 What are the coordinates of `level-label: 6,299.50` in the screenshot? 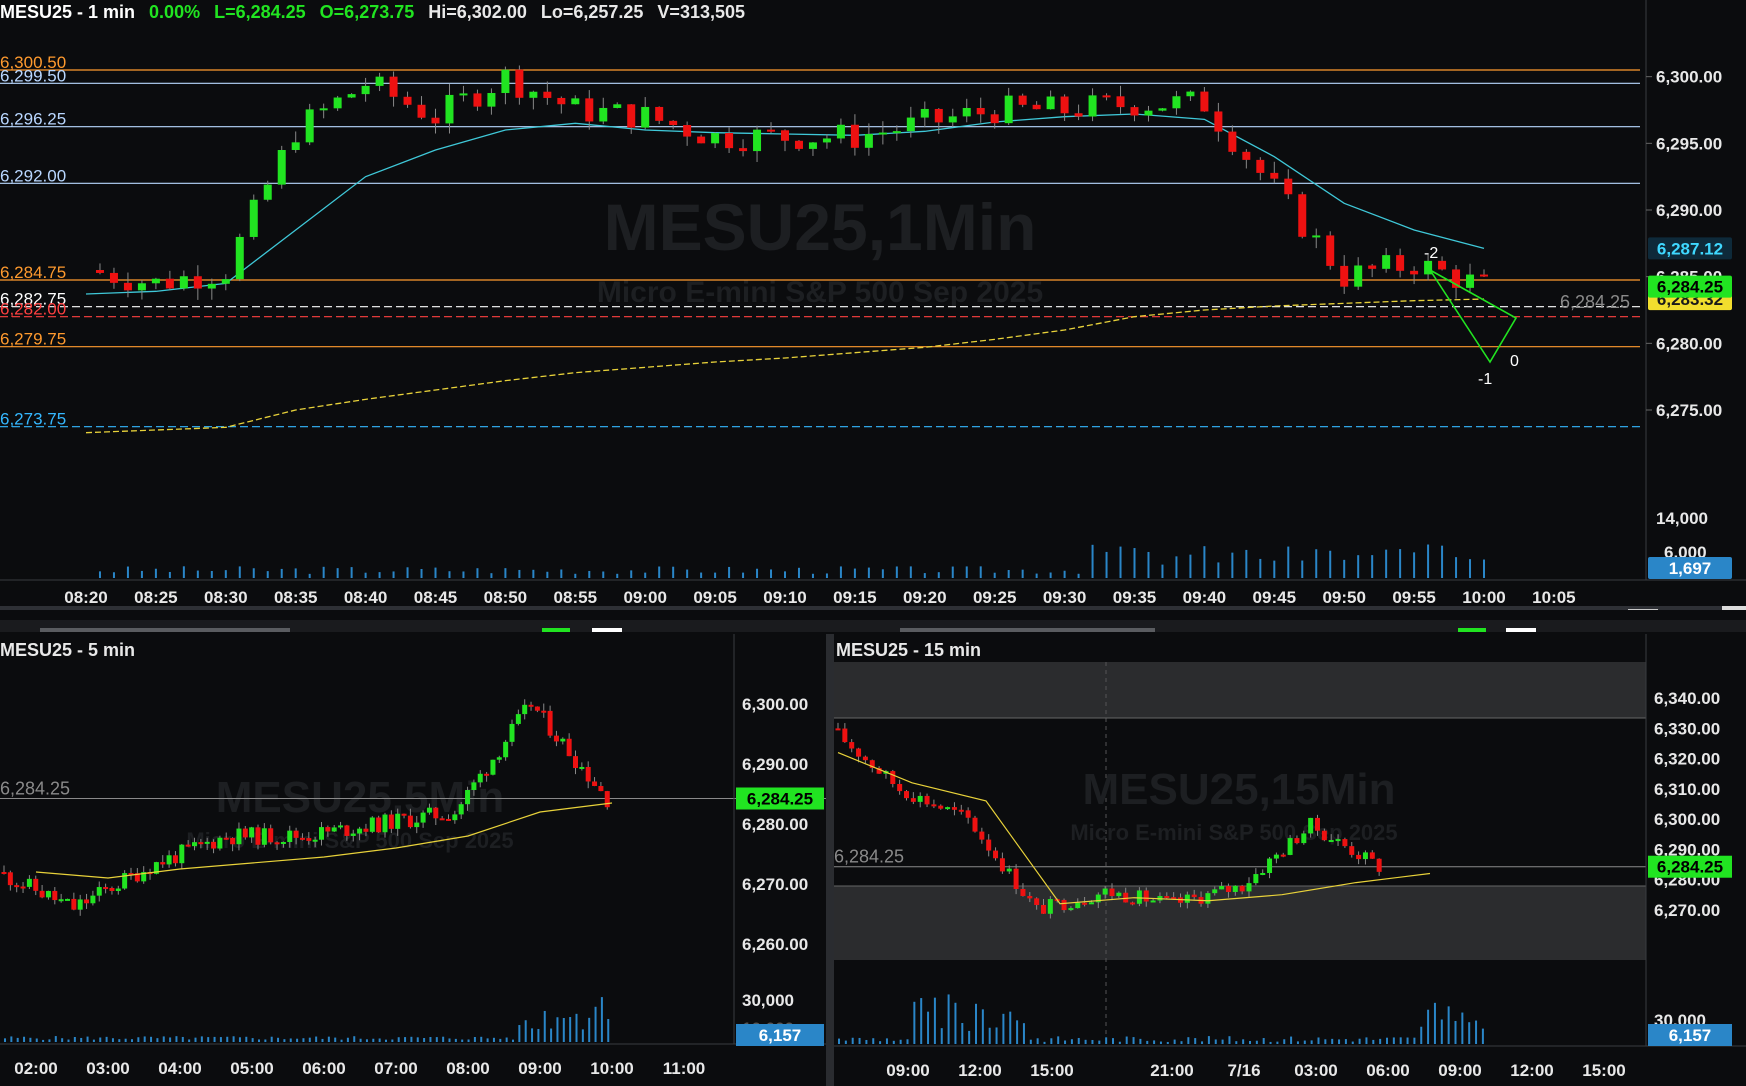 It's located at (33, 75).